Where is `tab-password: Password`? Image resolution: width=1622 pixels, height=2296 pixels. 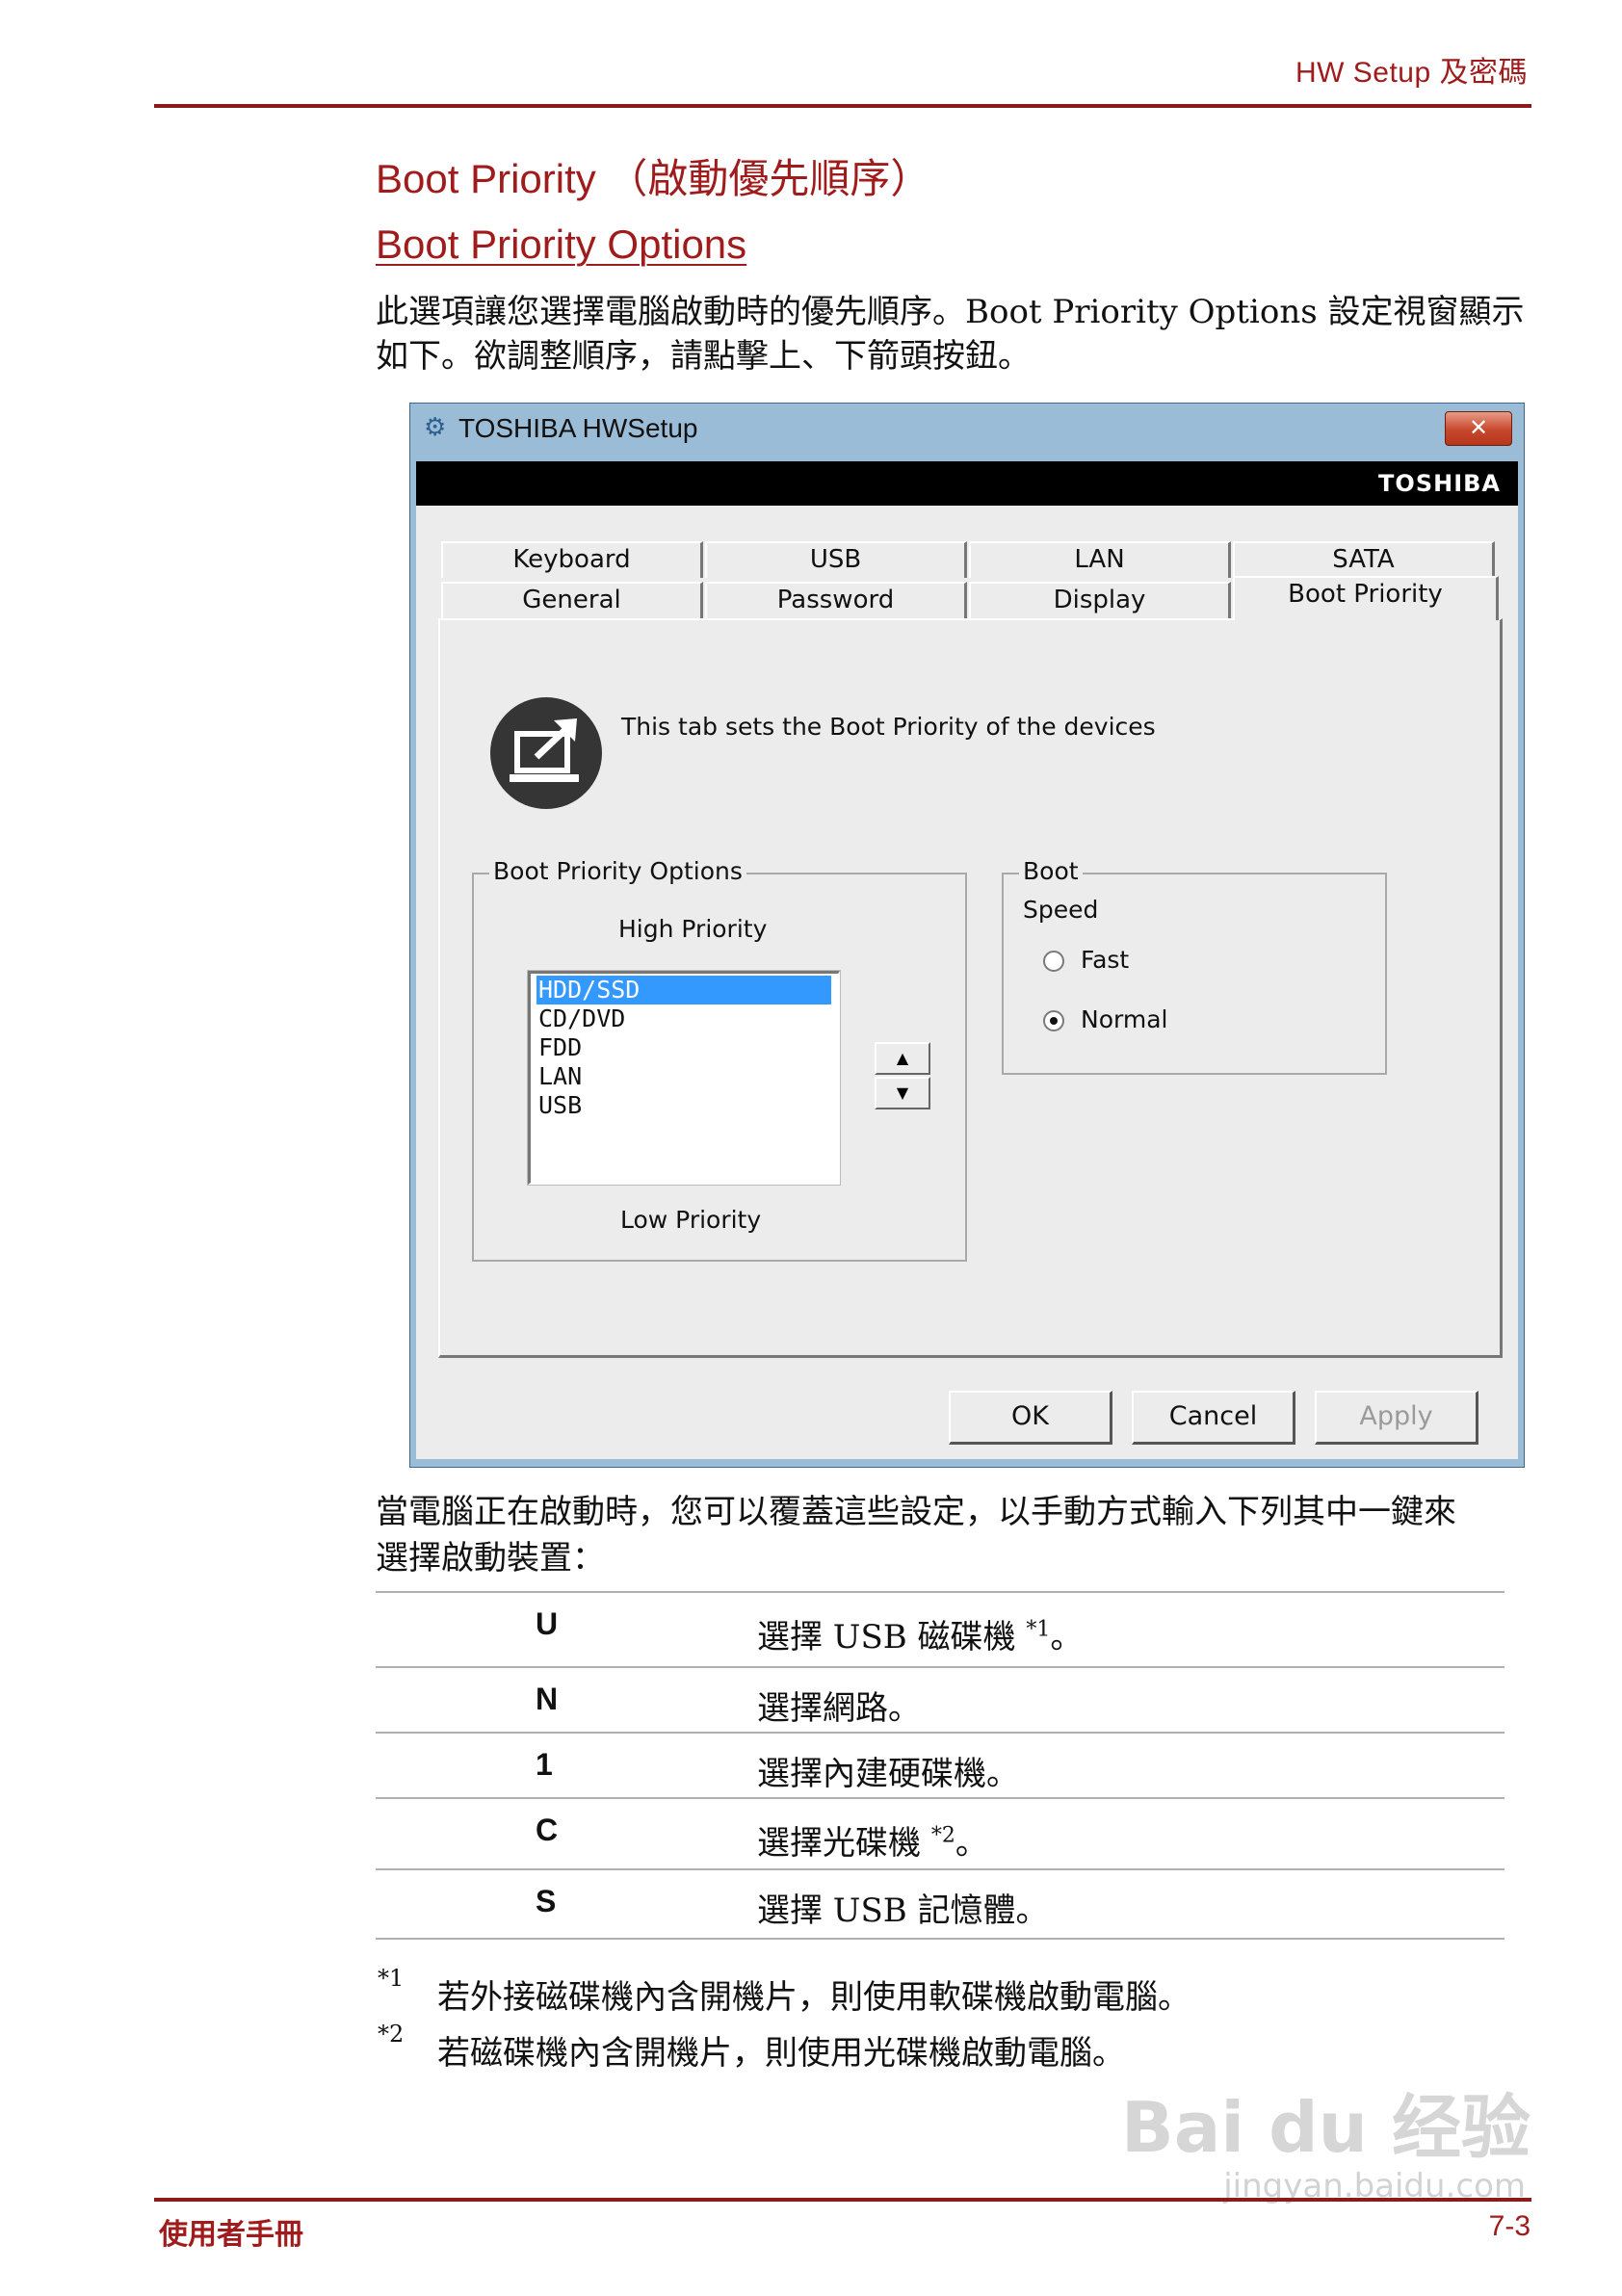
tab-password: Password is located at coordinates (836, 600).